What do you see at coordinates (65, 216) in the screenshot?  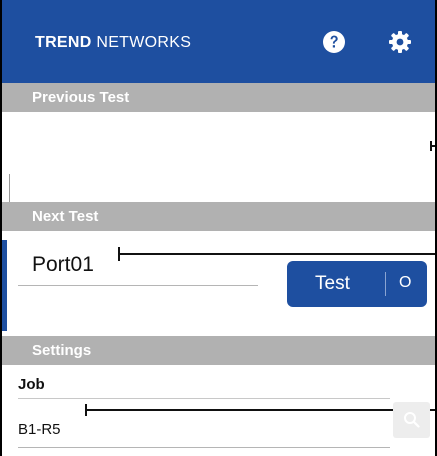 I see `next-test-label: Next Test` at bounding box center [65, 216].